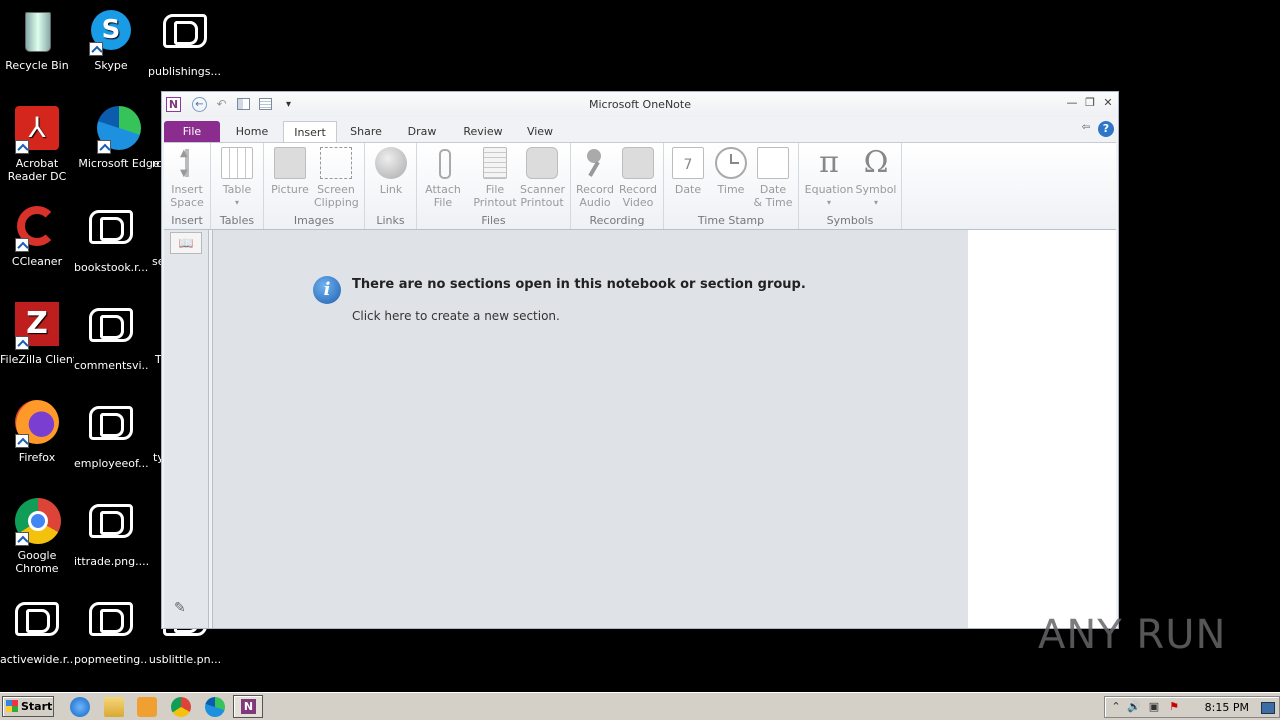 This screenshot has height=720, width=1280. Describe the element at coordinates (366, 131) in the screenshot. I see `tab-share: Share` at that location.